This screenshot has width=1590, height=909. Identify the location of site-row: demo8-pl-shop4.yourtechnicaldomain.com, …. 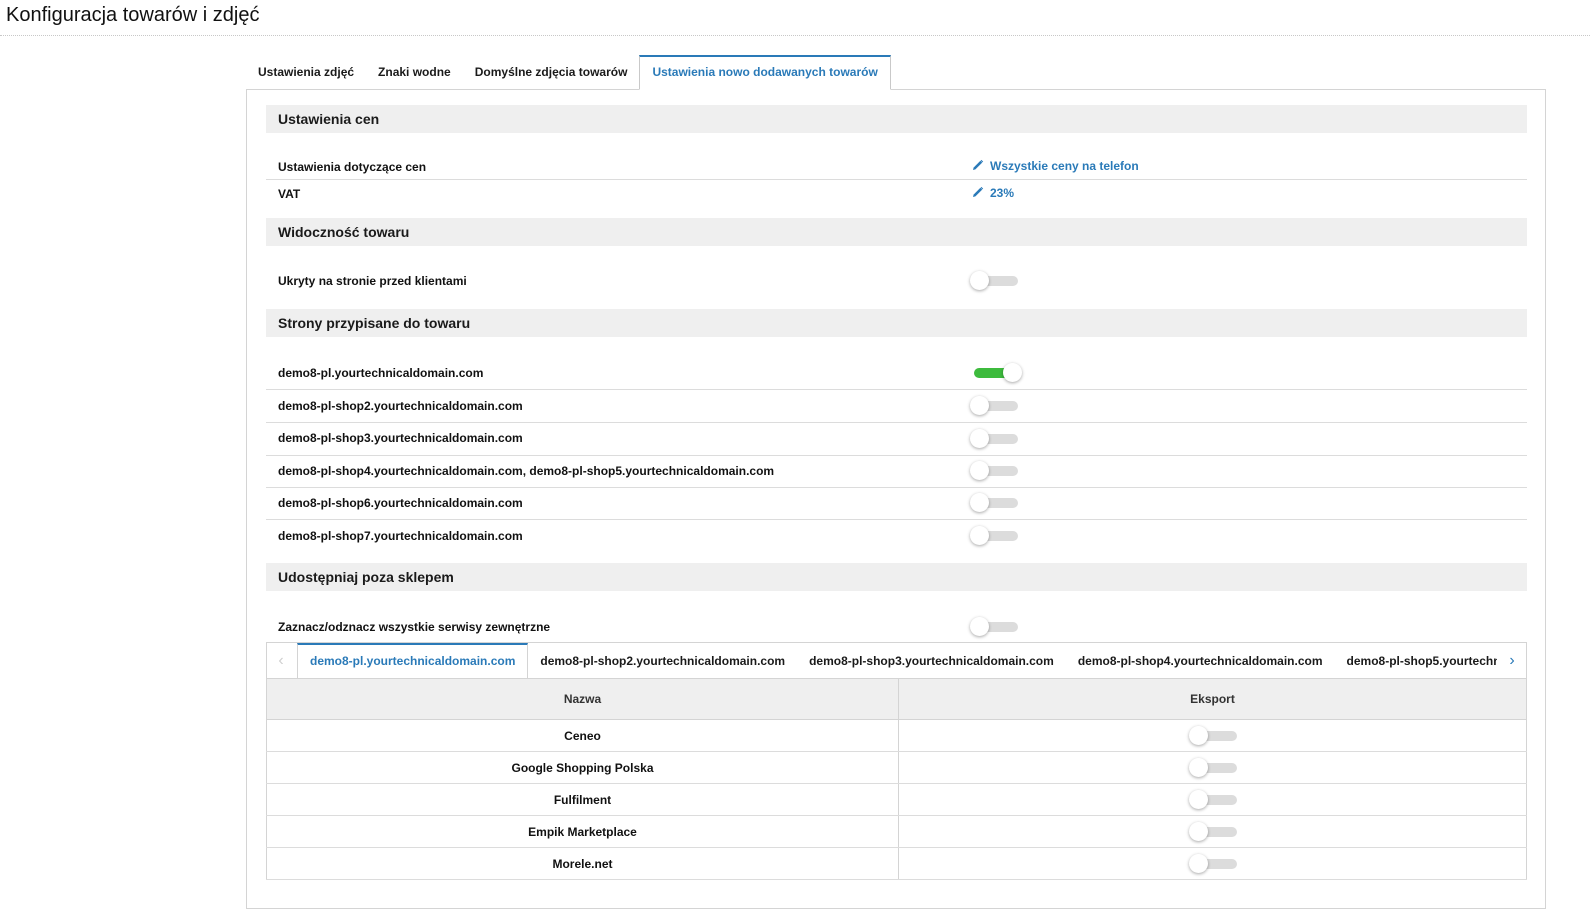
(896, 472).